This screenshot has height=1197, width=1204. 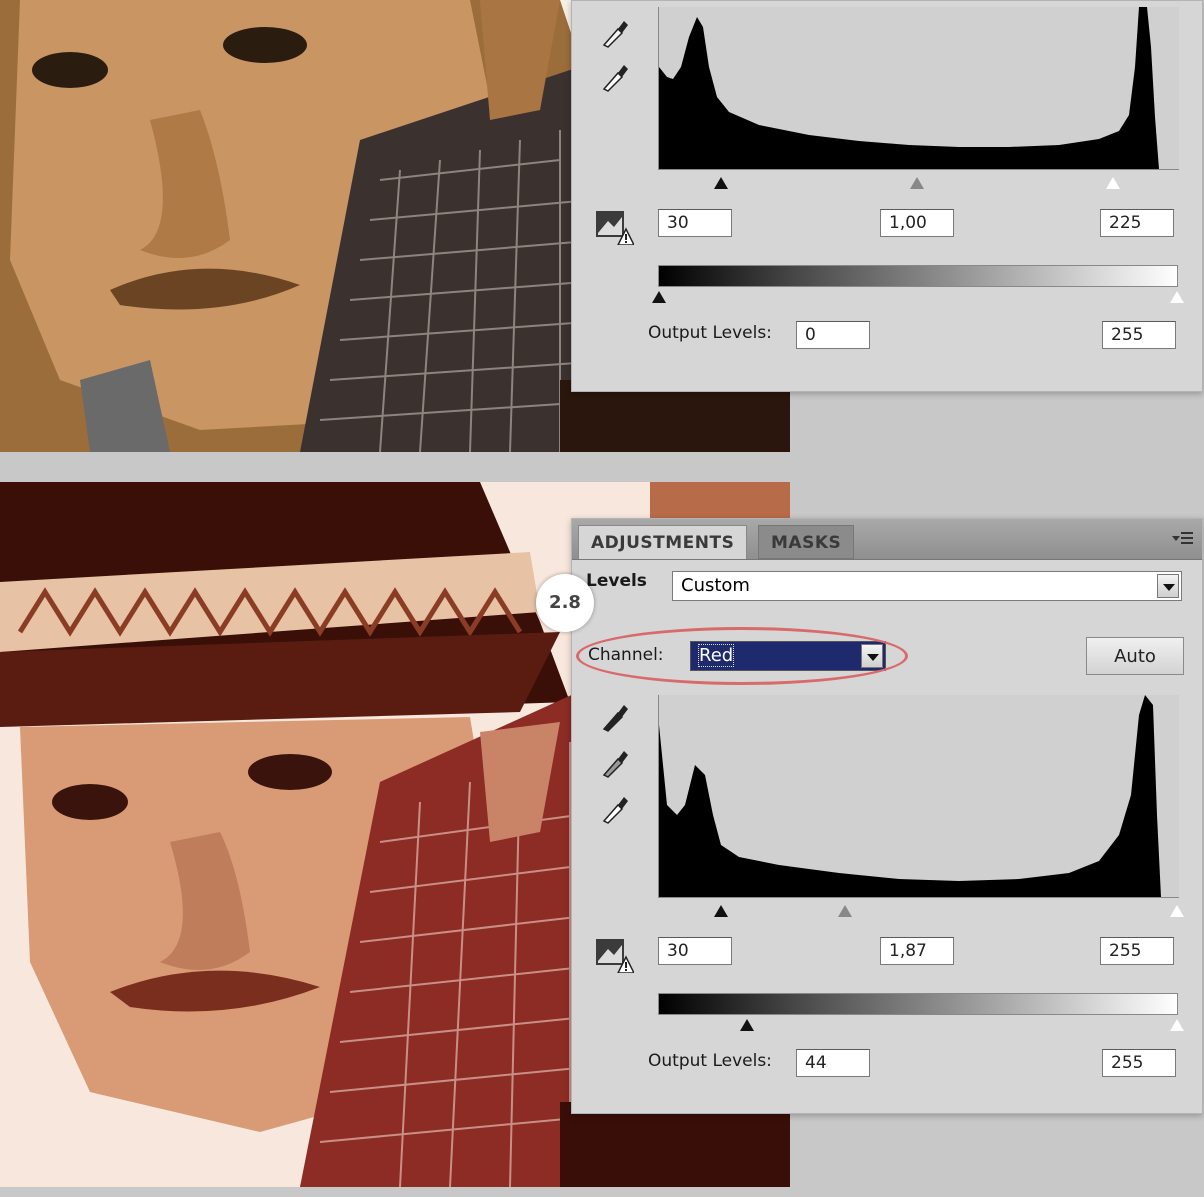 What do you see at coordinates (742, 656) in the screenshot?
I see `channel-highlight-oval` at bounding box center [742, 656].